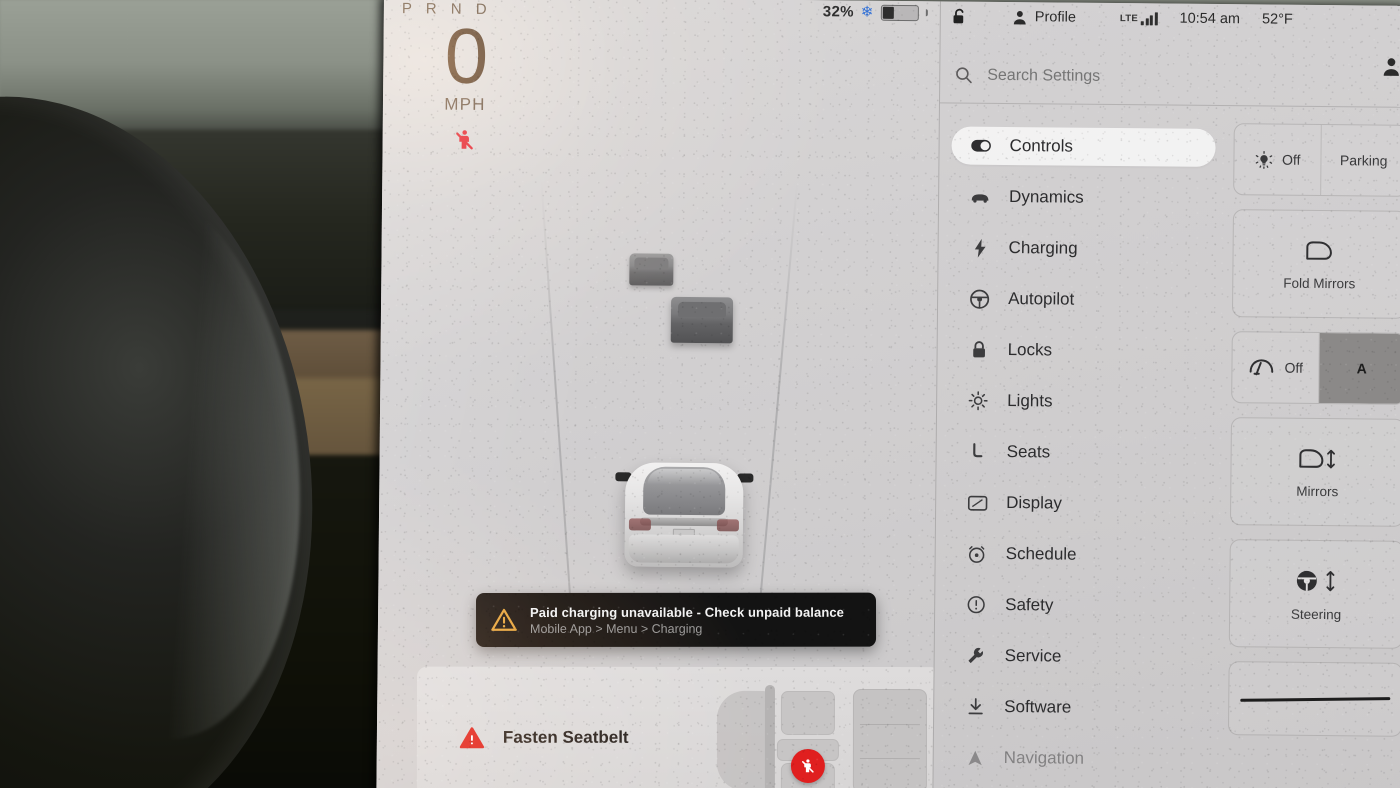  What do you see at coordinates (1319, 283) in the screenshot?
I see `fold-mirrors-label: Fold Mirrors` at bounding box center [1319, 283].